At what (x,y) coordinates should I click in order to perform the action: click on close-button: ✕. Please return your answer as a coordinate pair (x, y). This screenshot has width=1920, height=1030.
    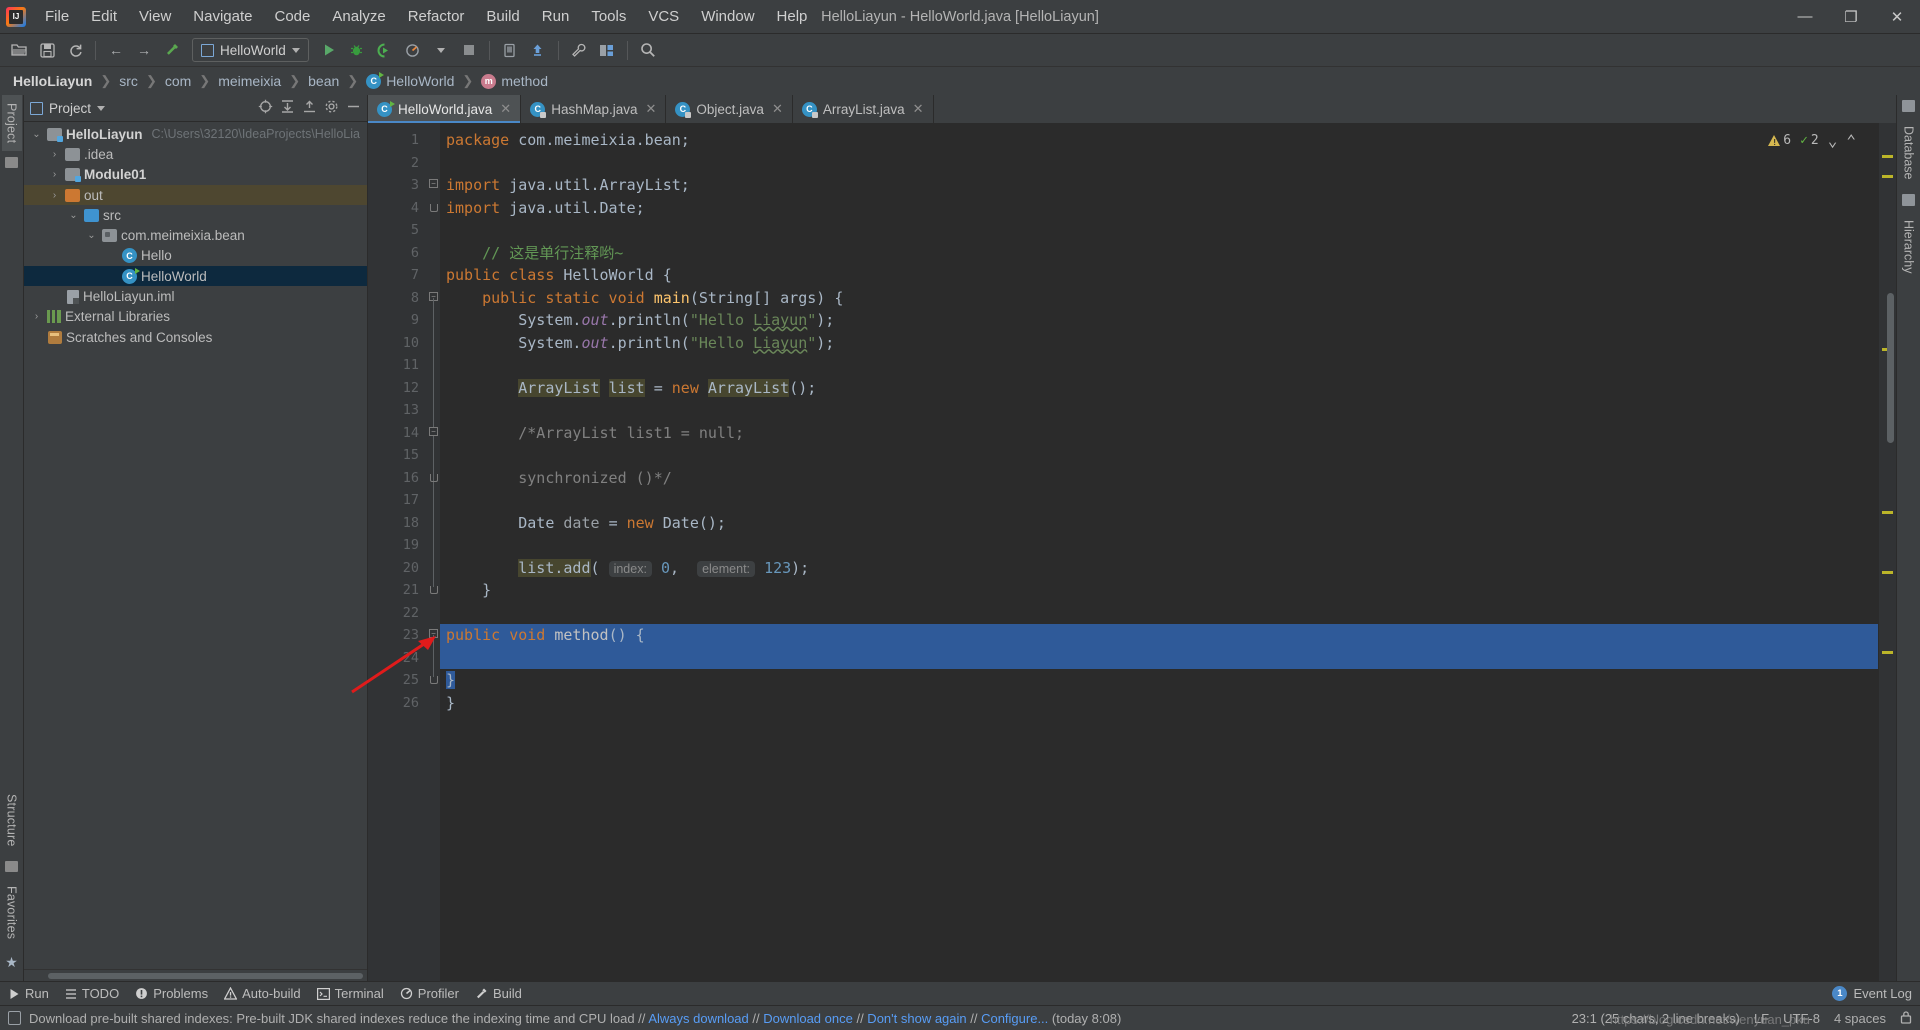
    Looking at the image, I should click on (1897, 17).